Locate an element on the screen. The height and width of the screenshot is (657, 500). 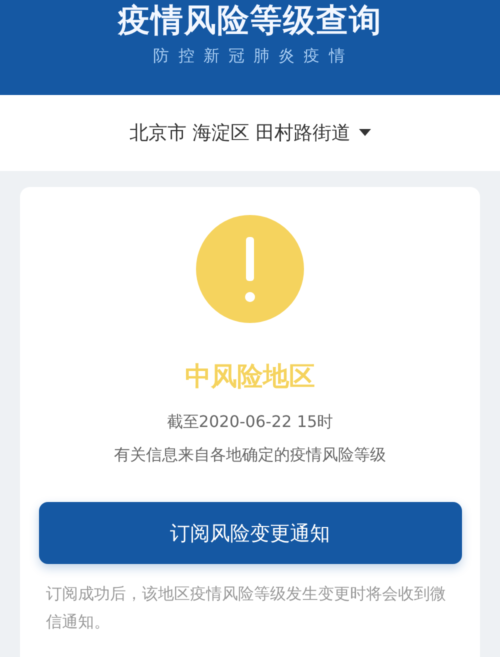
caret-icon is located at coordinates (364, 133).